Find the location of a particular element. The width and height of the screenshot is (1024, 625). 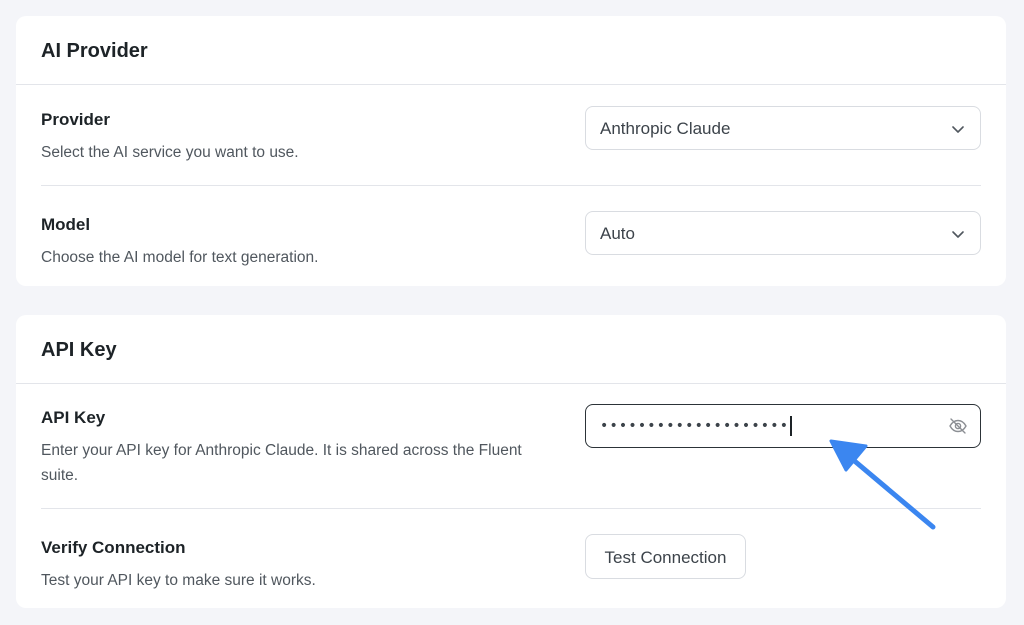

api-key-input: •••••••••••••••••••• is located at coordinates (783, 426).